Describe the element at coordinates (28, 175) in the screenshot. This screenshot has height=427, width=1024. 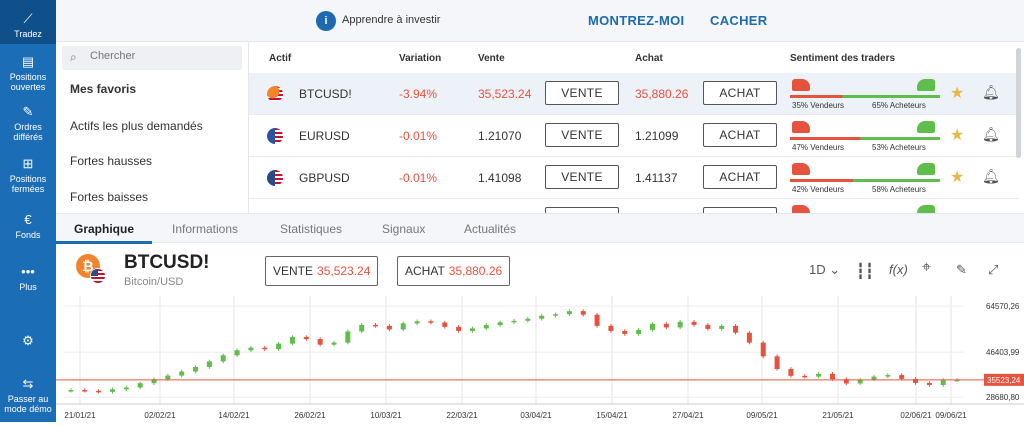
I see `sidebar-item-positions-fermees: ⊞ Positions fermées` at that location.